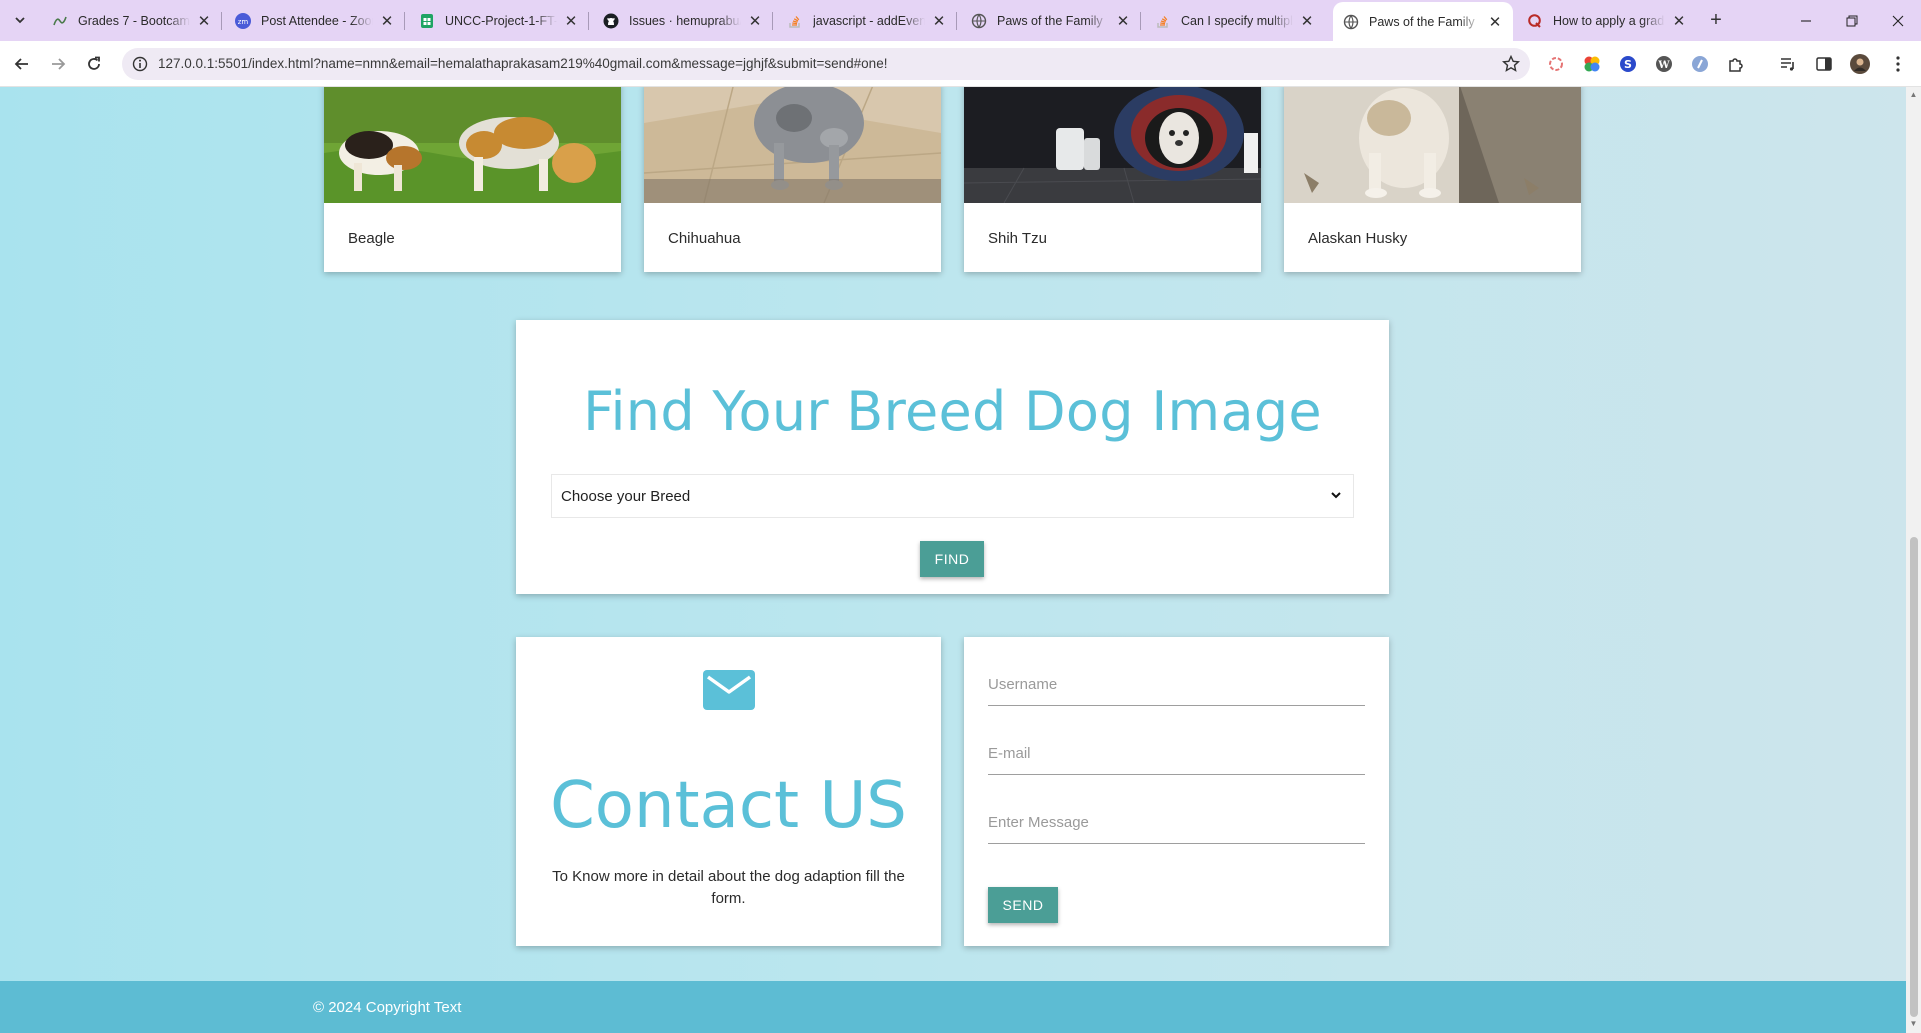  I want to click on tab-specify-multiple: Can I specify multiple ✕, so click(1235, 20).